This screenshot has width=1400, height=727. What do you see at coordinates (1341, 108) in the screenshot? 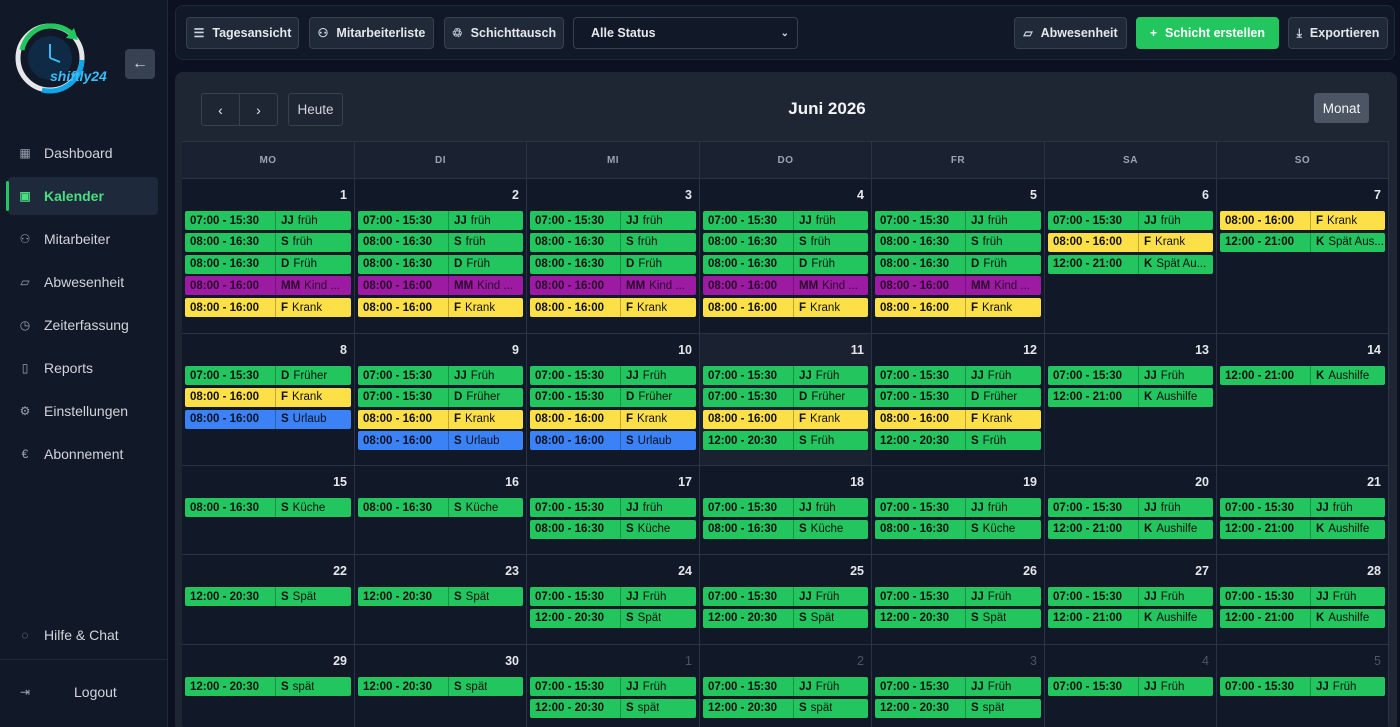
I see `month-view-button: Monat` at bounding box center [1341, 108].